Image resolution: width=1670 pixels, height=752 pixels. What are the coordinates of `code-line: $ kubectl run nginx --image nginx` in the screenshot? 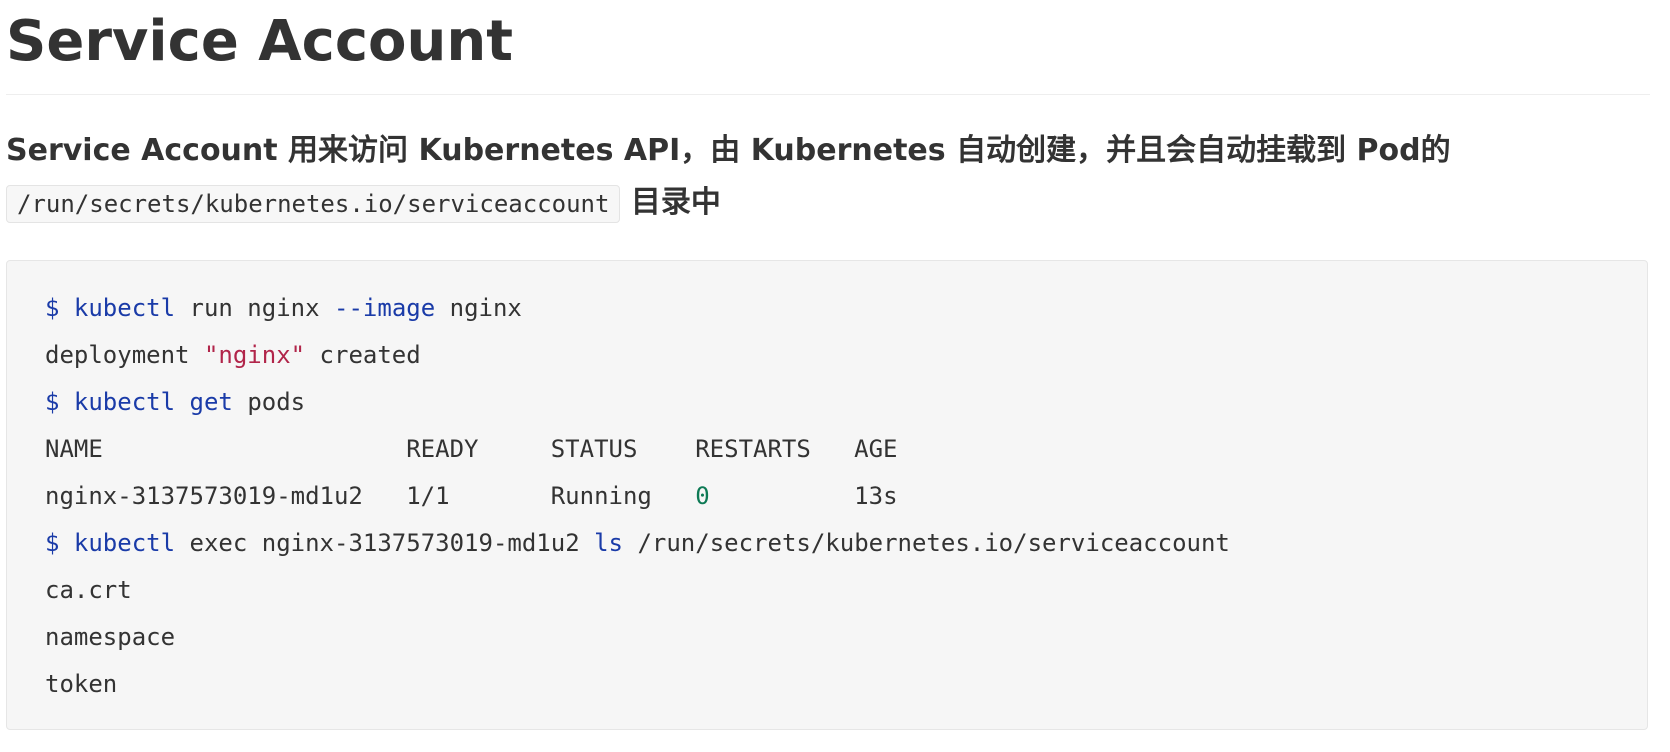 It's located at (827, 308).